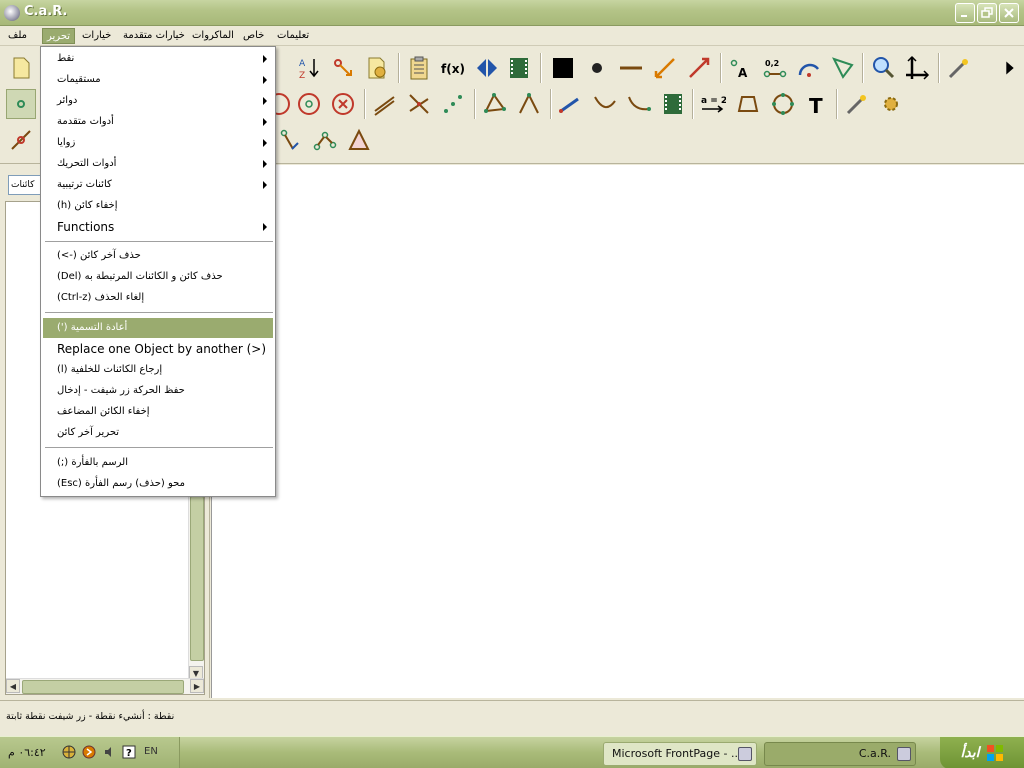  I want to click on horizontal-scroll-thumb, so click(103, 687).